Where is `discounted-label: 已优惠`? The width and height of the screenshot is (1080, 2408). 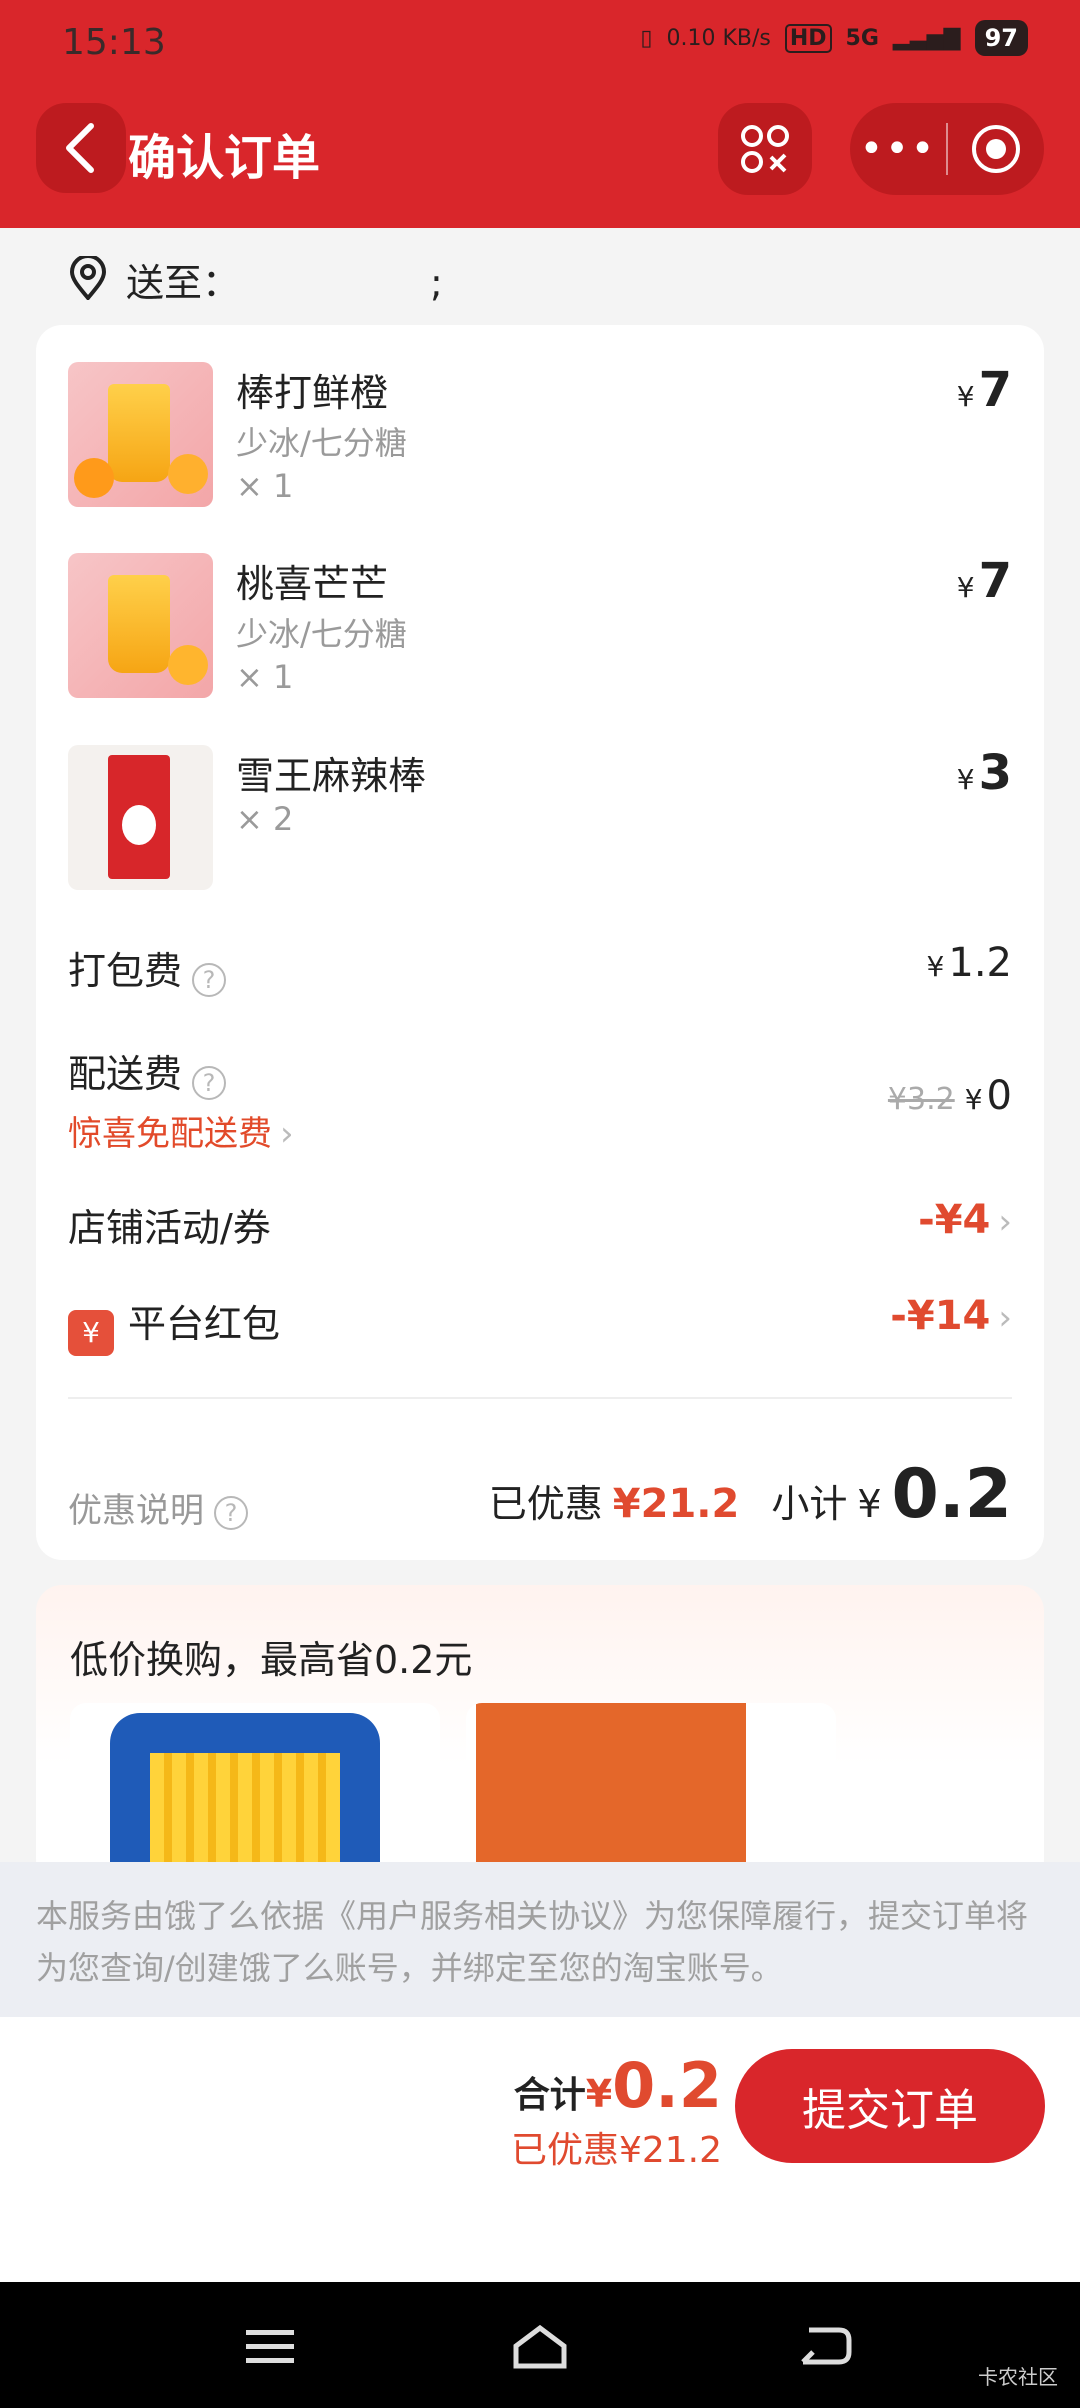
discounted-label: 已优惠 is located at coordinates (545, 1504).